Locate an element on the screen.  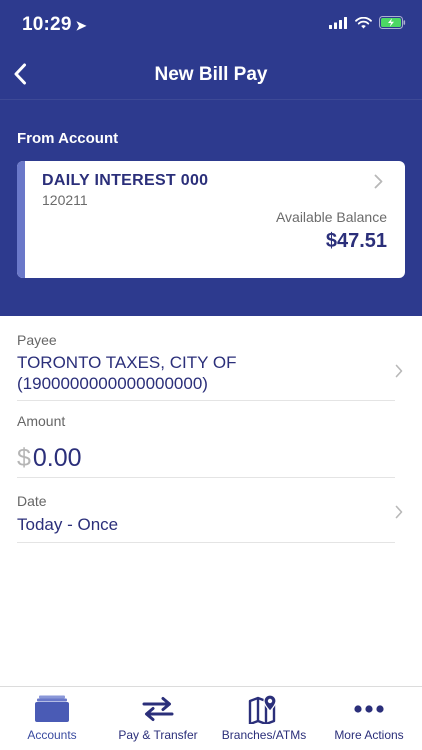
date-value: Today - Once is located at coordinates (68, 524).